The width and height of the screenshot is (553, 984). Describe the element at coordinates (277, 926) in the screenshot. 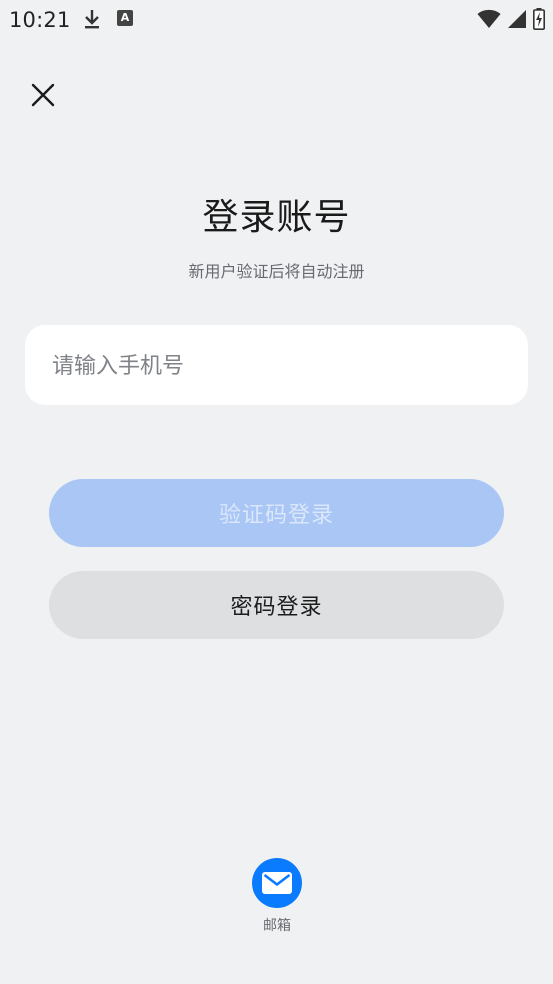

I see `email-label: 邮箱` at that location.